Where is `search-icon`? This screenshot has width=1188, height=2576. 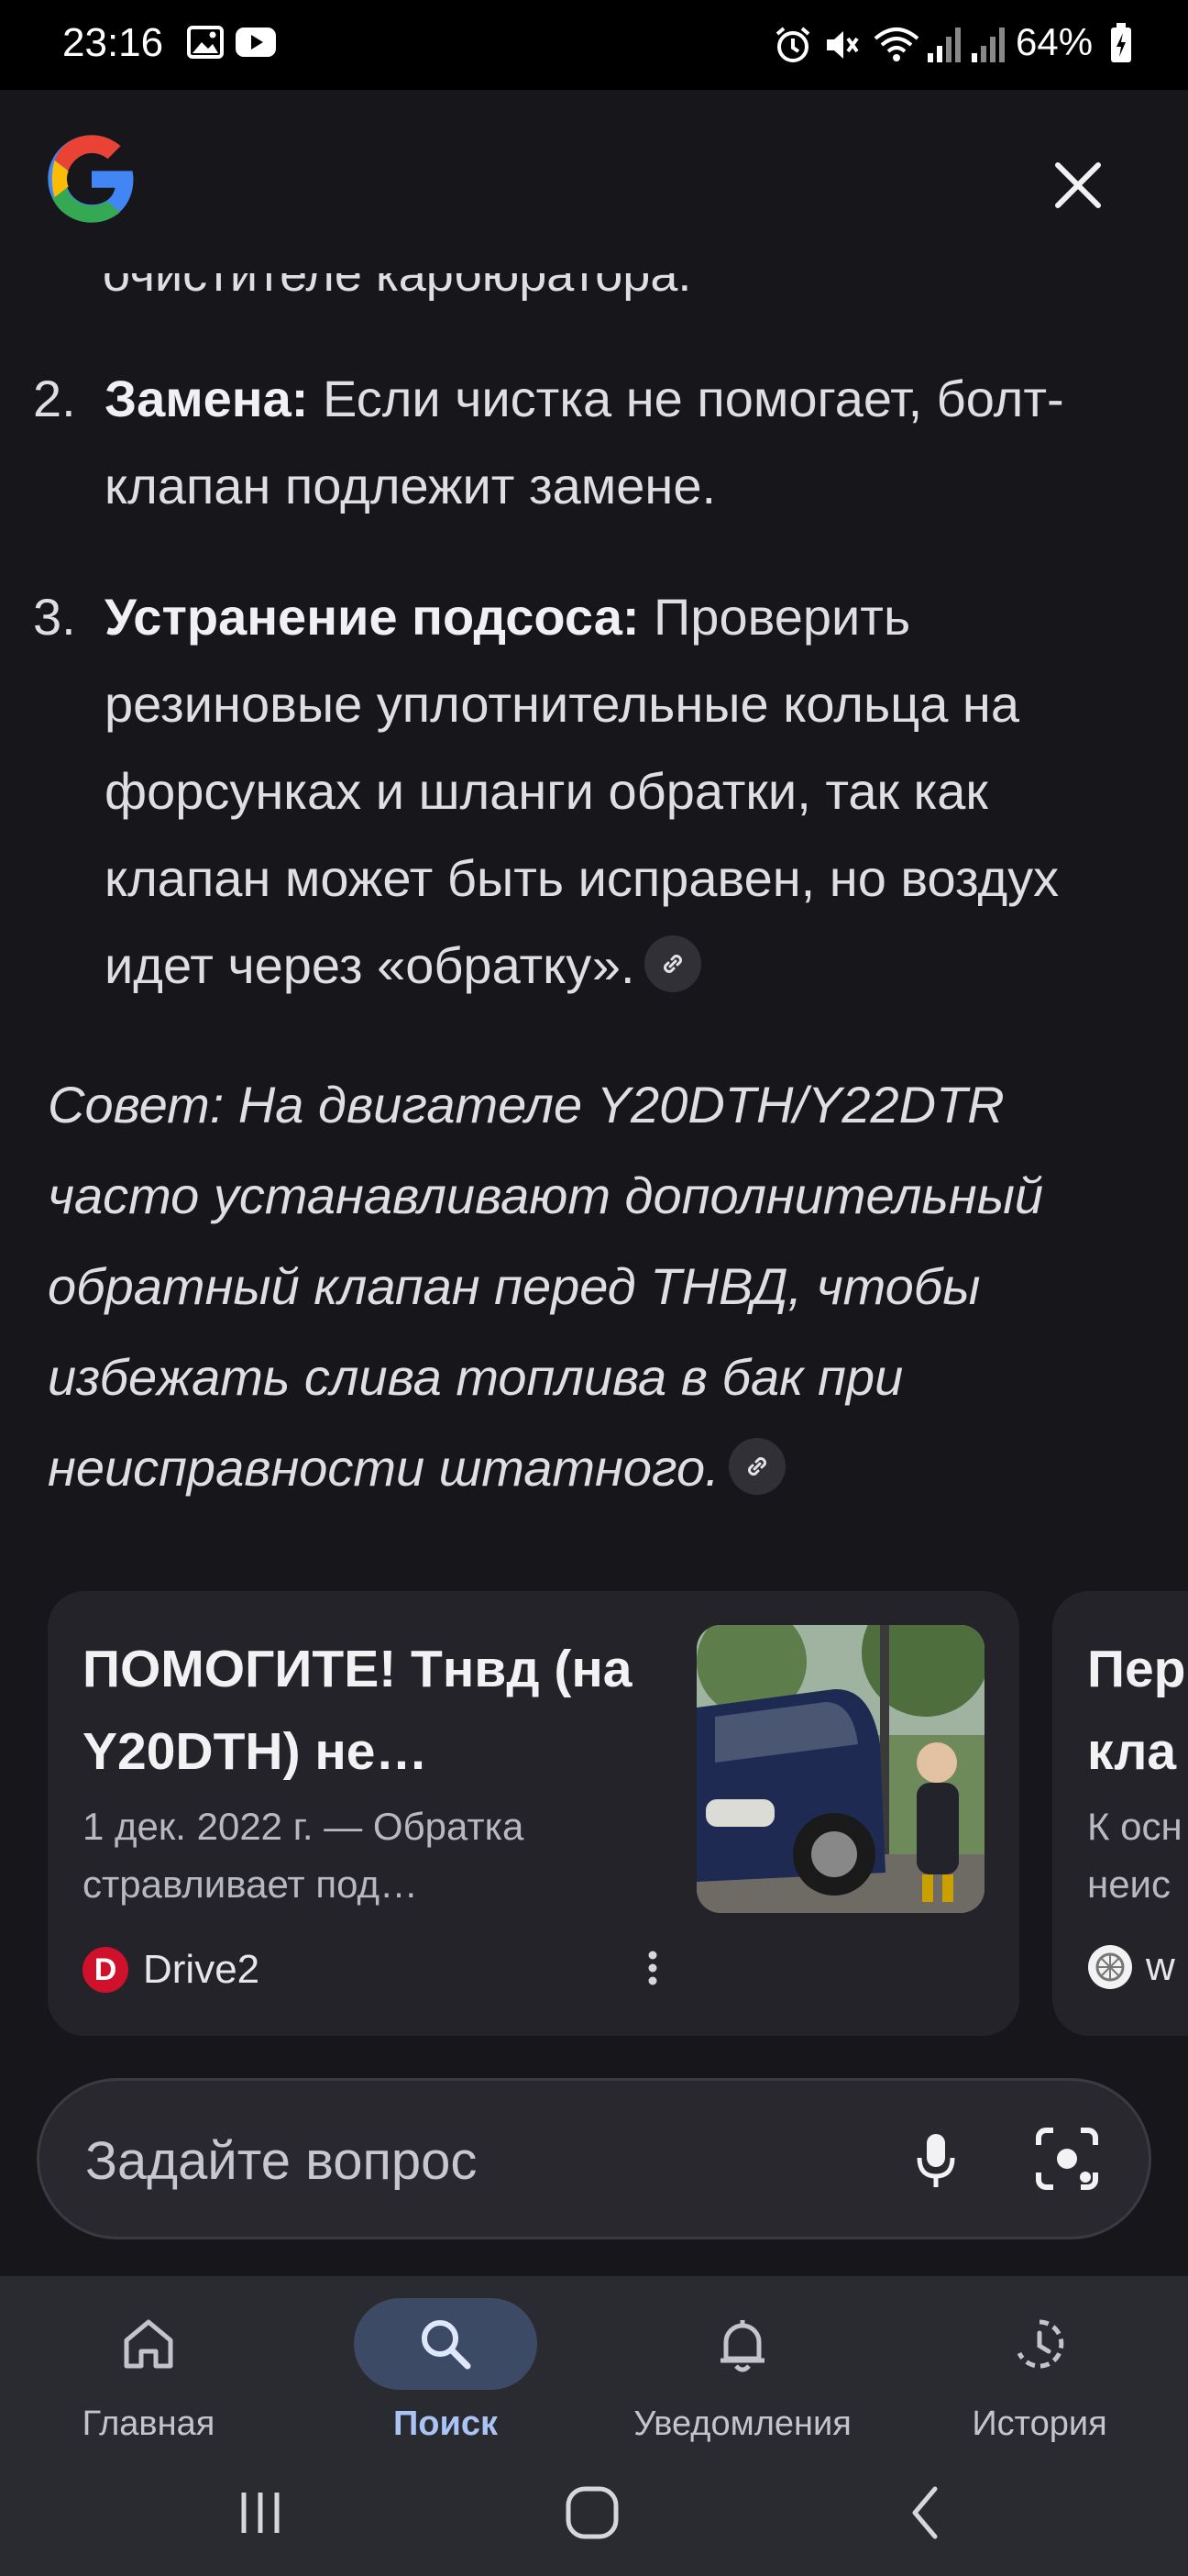
search-icon is located at coordinates (446, 2345).